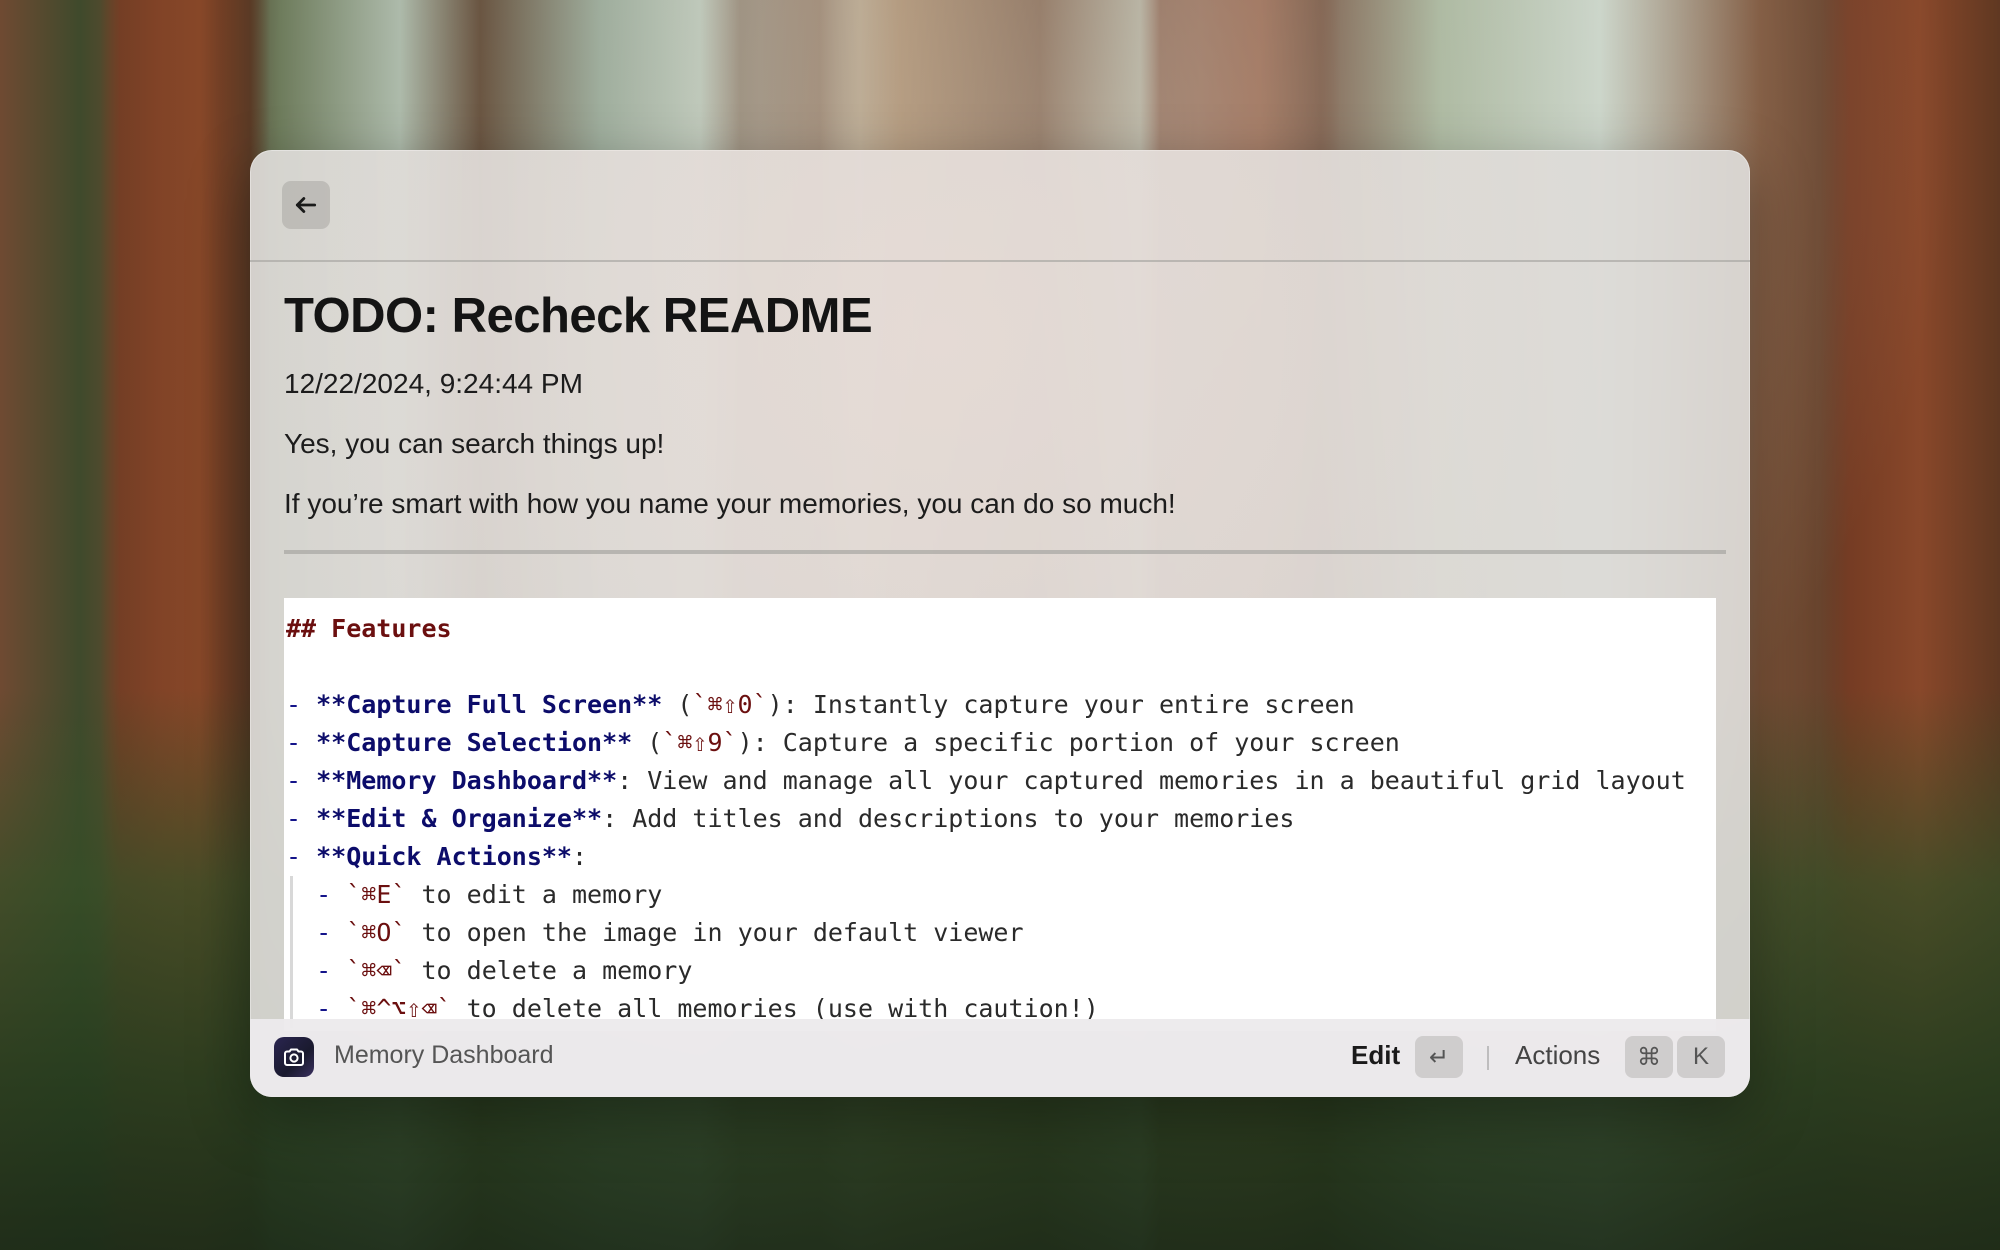 The height and width of the screenshot is (1250, 2000). I want to click on code-list-item: - **Quick Actions**:, so click(1001, 857).